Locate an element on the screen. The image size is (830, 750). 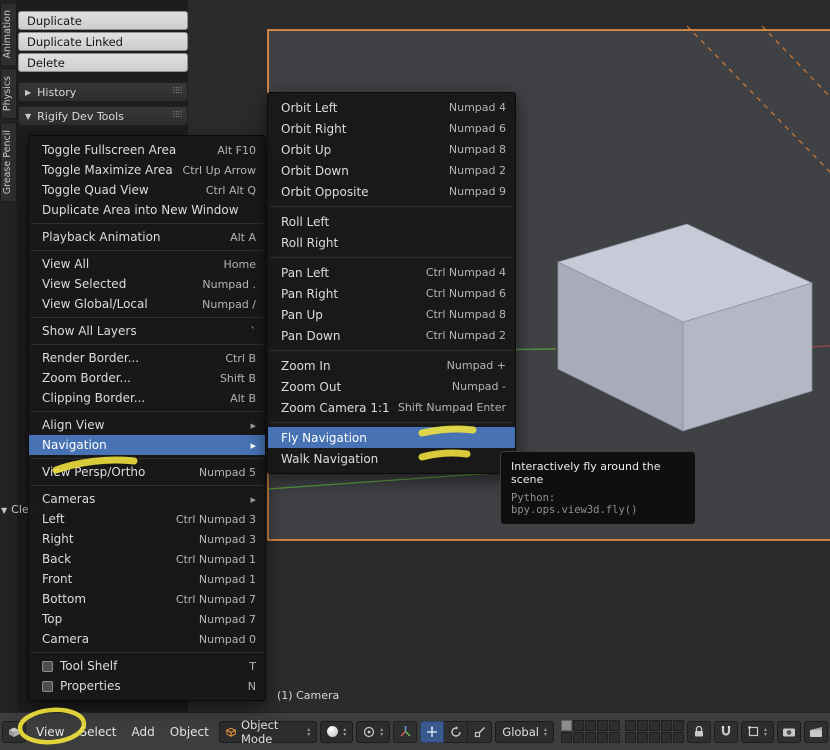
tool-shelf-tab-animation: Animation is located at coordinates (8, 34).